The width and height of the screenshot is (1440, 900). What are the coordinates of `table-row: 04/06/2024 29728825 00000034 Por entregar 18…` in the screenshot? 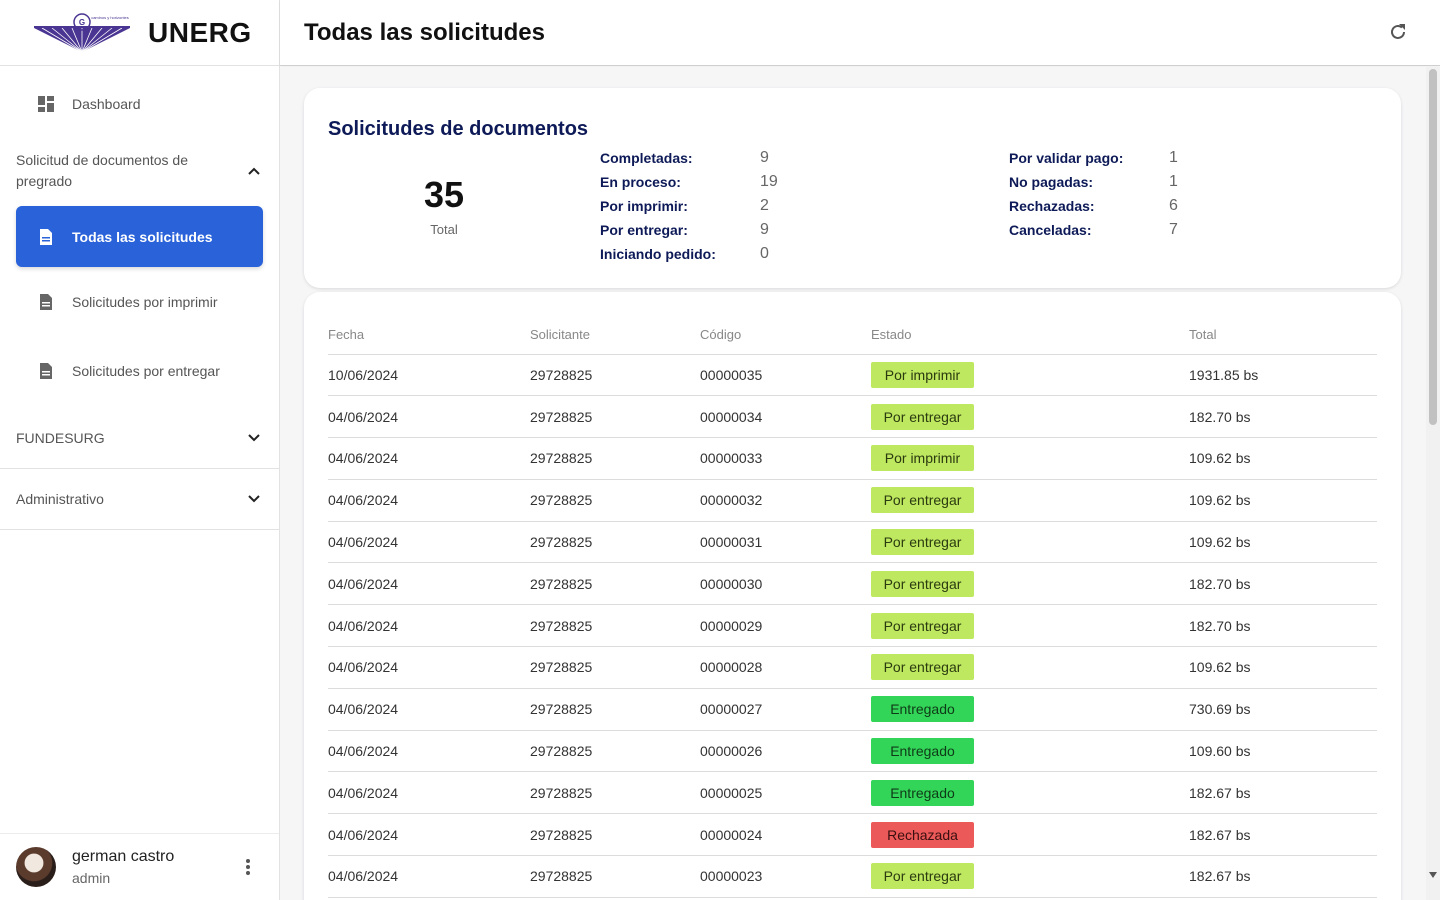 It's located at (852, 417).